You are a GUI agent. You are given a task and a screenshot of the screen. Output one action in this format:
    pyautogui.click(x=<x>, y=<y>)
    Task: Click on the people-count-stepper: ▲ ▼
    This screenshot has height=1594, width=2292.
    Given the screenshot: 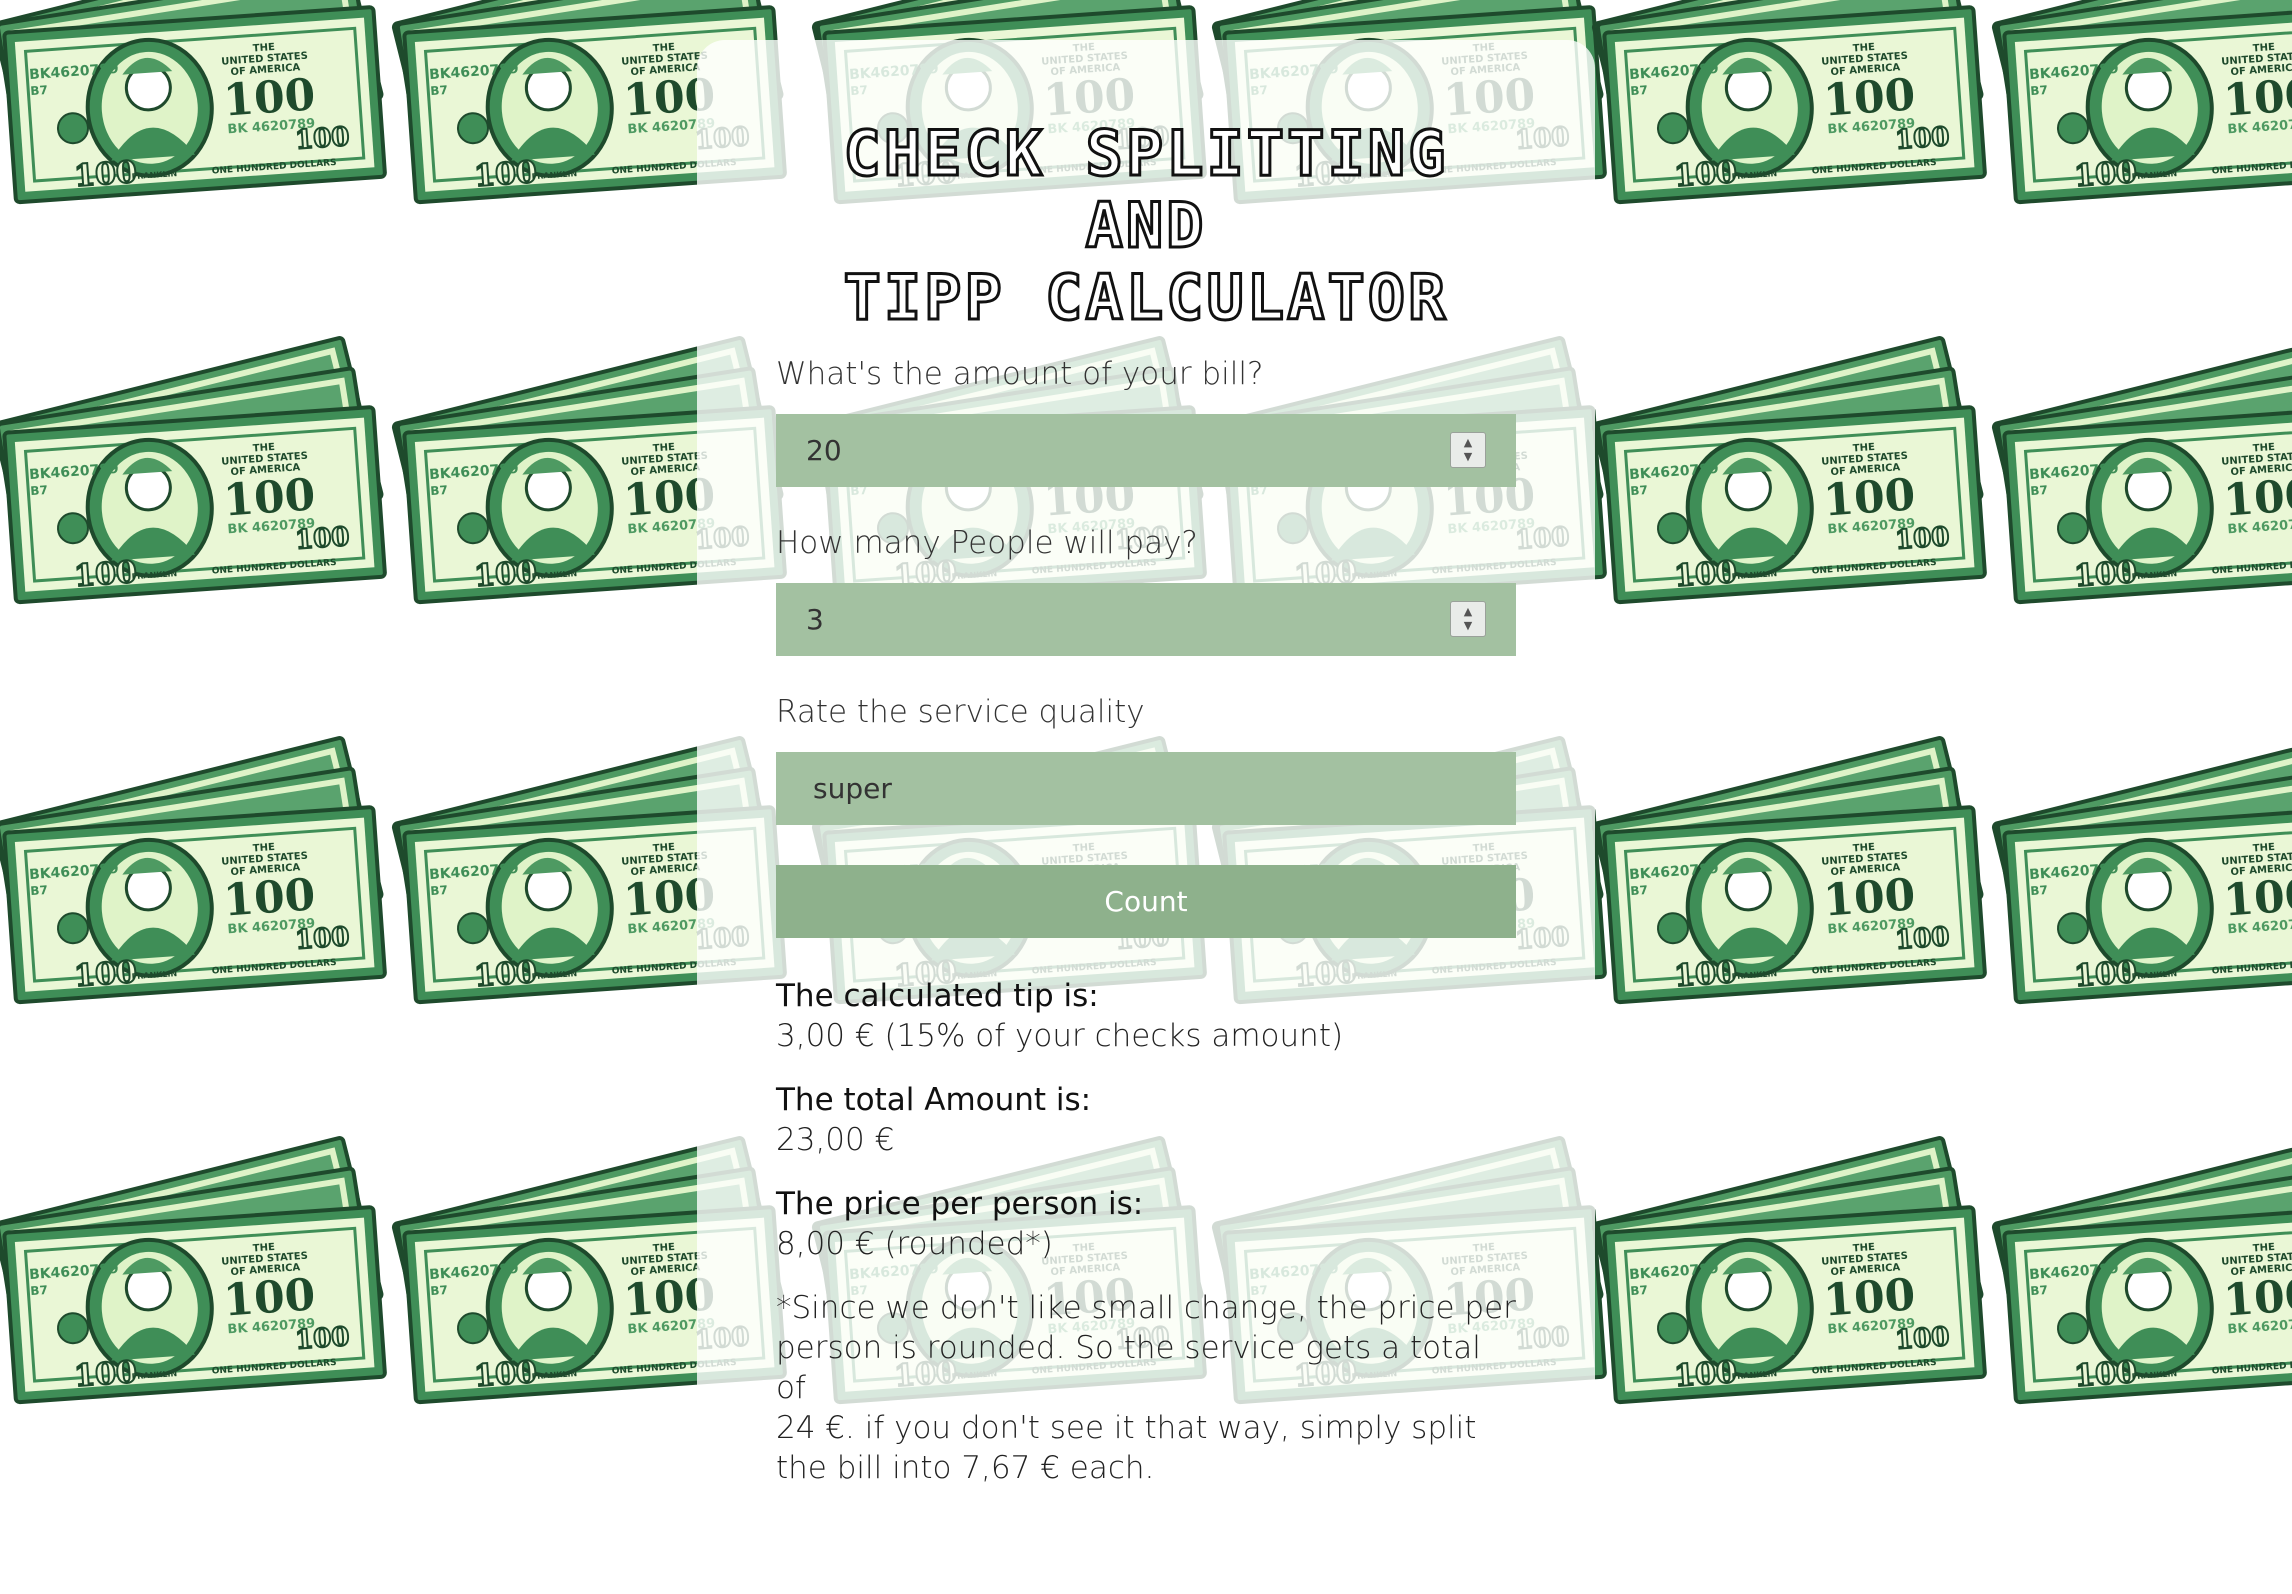 What is the action you would take?
    pyautogui.click(x=1468, y=619)
    